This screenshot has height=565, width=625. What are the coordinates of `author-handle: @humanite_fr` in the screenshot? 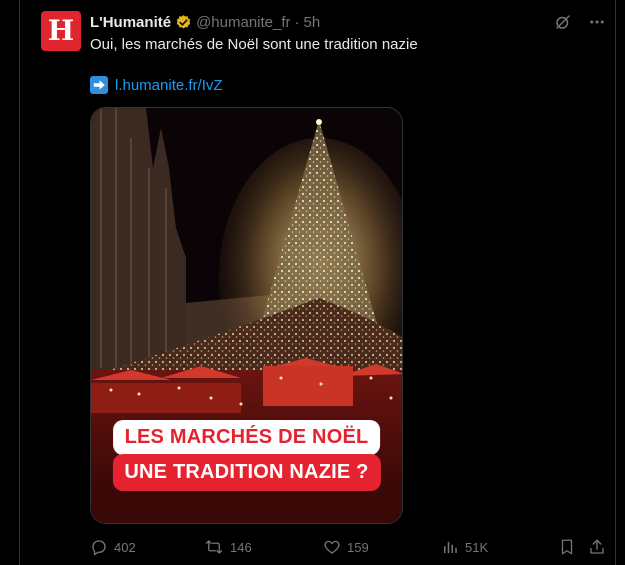 It's located at (243, 22).